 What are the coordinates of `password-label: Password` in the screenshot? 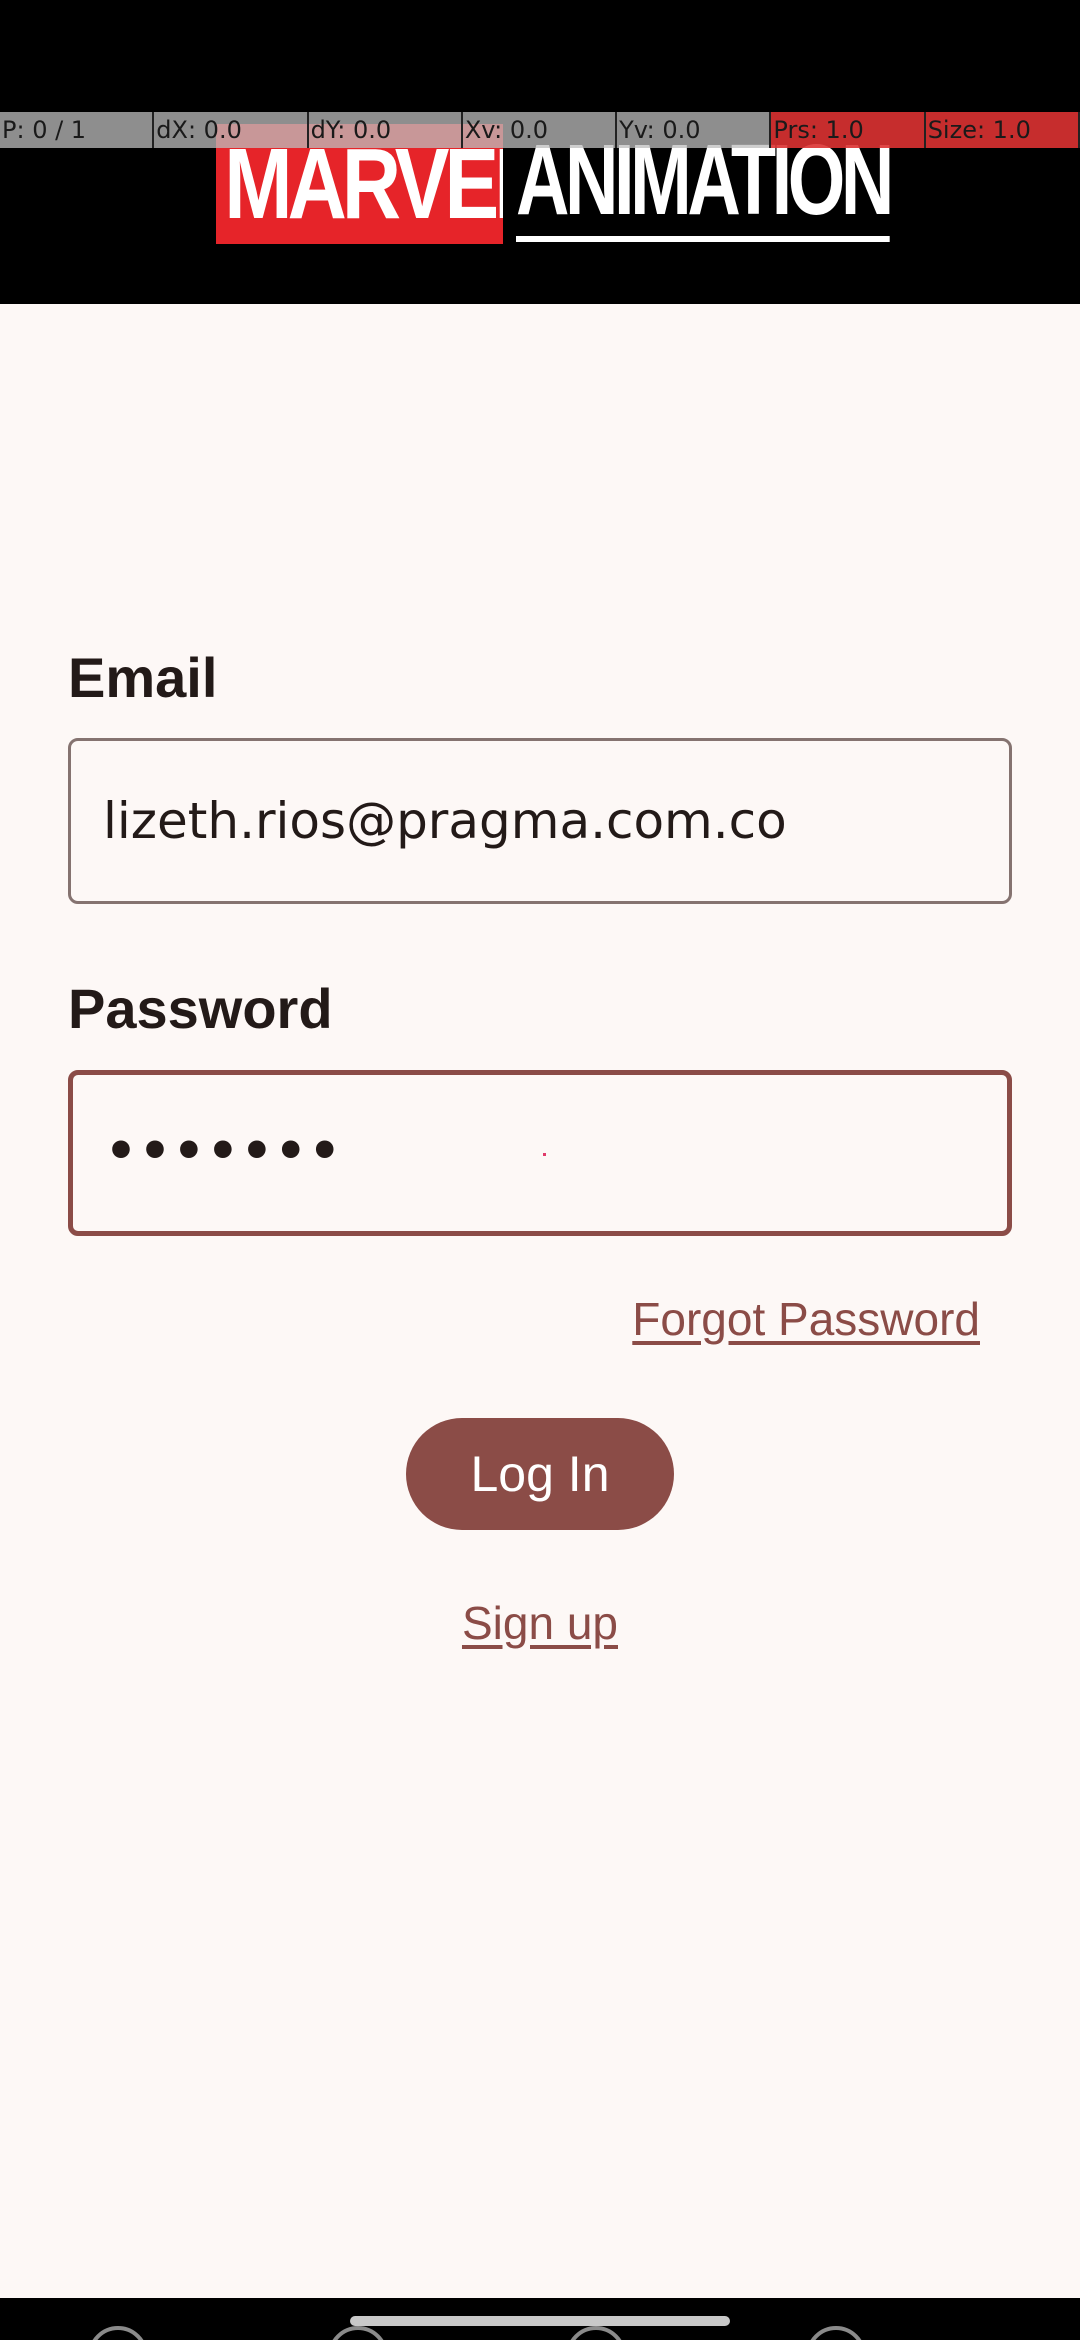 It's located at (200, 1008).